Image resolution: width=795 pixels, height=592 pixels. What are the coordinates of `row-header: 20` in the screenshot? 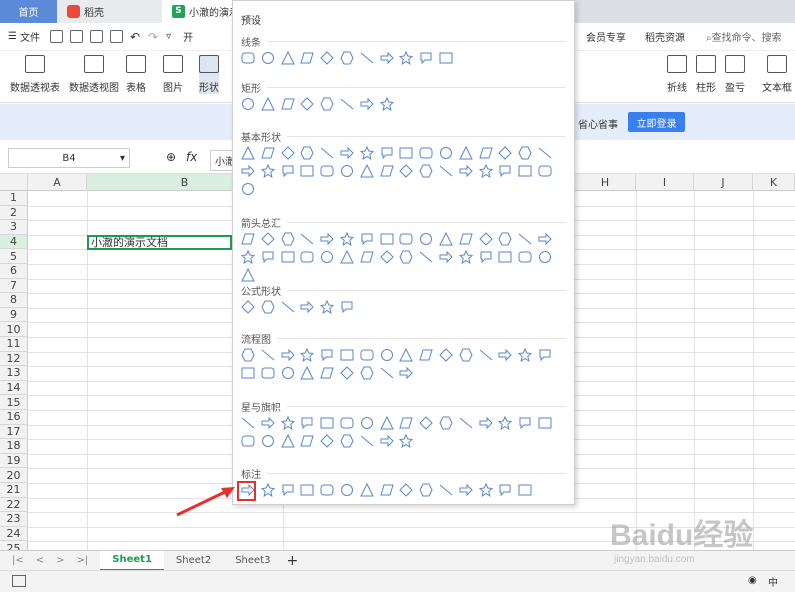 It's located at (14, 475).